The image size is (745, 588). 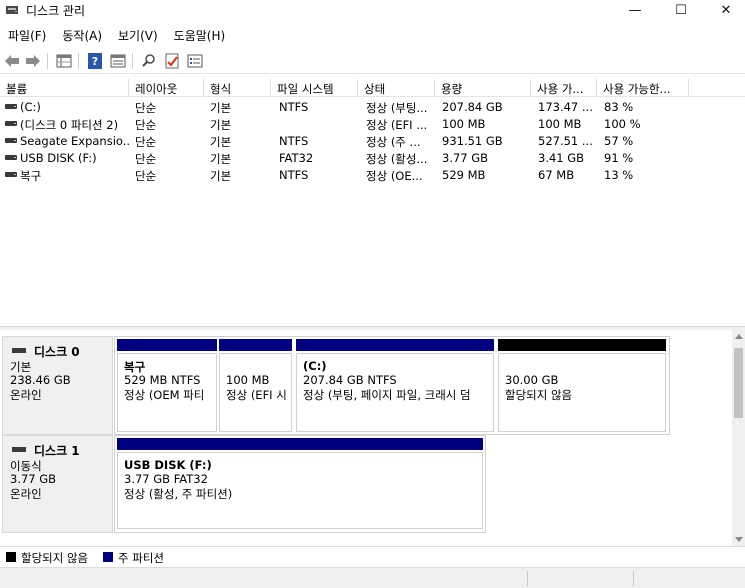 What do you see at coordinates (31, 176) in the screenshot?
I see `volume-name: 복구` at bounding box center [31, 176].